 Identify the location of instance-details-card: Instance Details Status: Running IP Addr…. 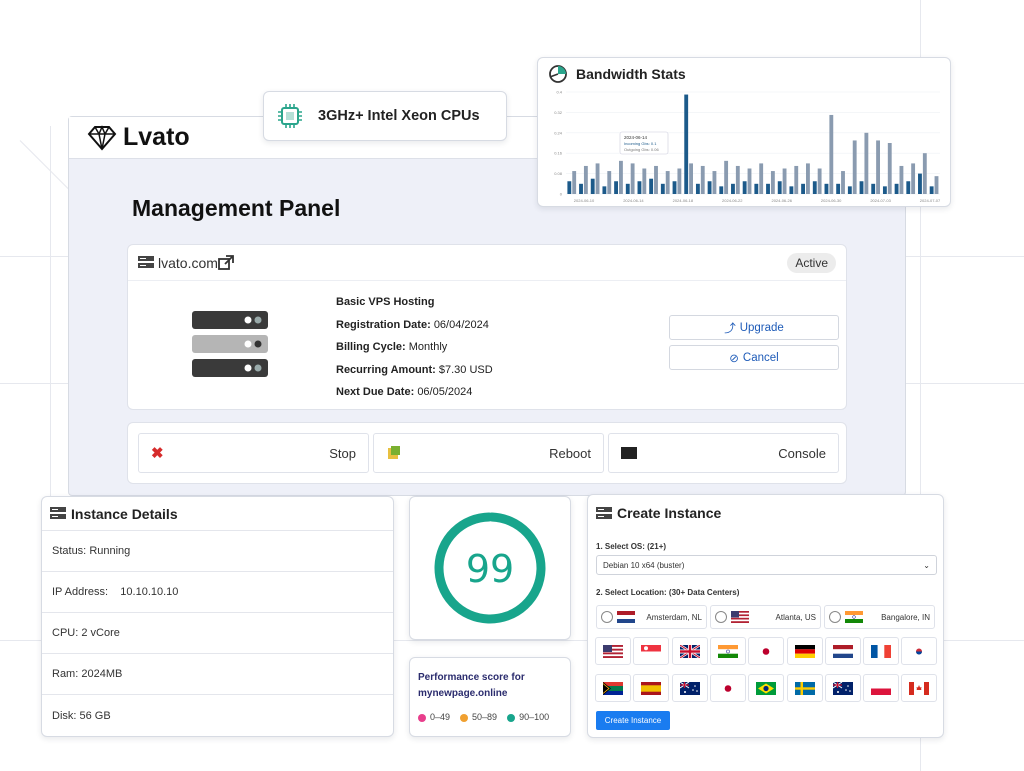
(217, 616).